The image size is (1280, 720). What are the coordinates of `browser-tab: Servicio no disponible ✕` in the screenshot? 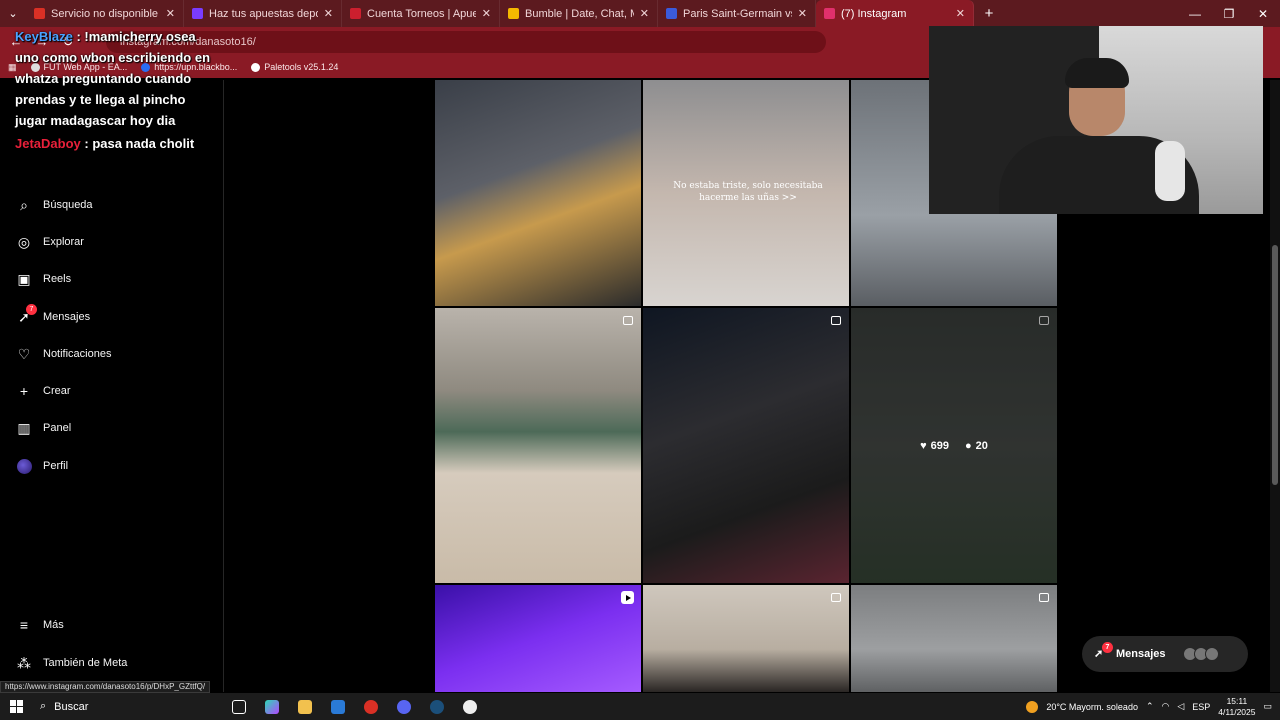 It's located at (105, 13).